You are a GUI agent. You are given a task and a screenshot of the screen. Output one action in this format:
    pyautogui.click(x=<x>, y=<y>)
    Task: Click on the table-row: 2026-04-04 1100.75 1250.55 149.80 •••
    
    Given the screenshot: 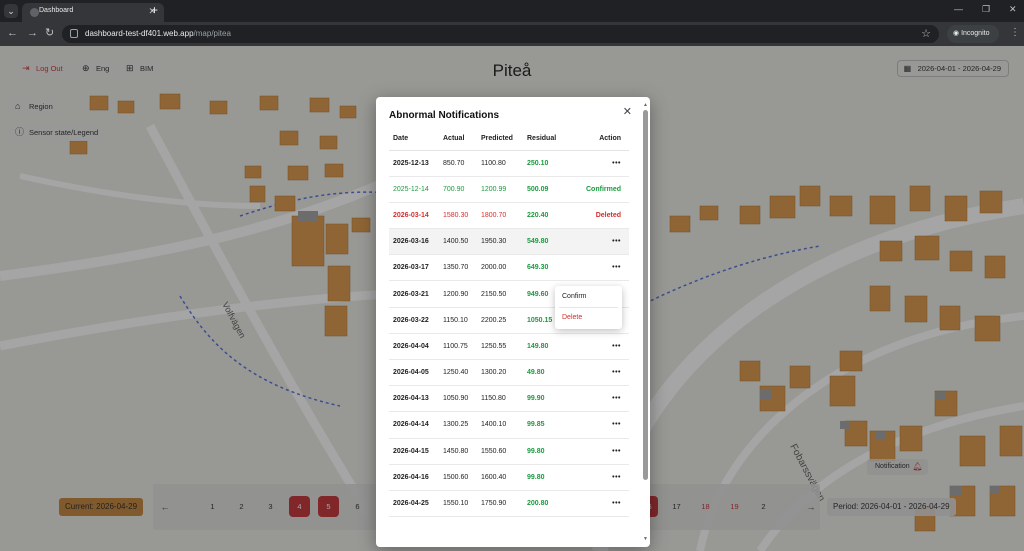 What is the action you would take?
    pyautogui.click(x=509, y=347)
    